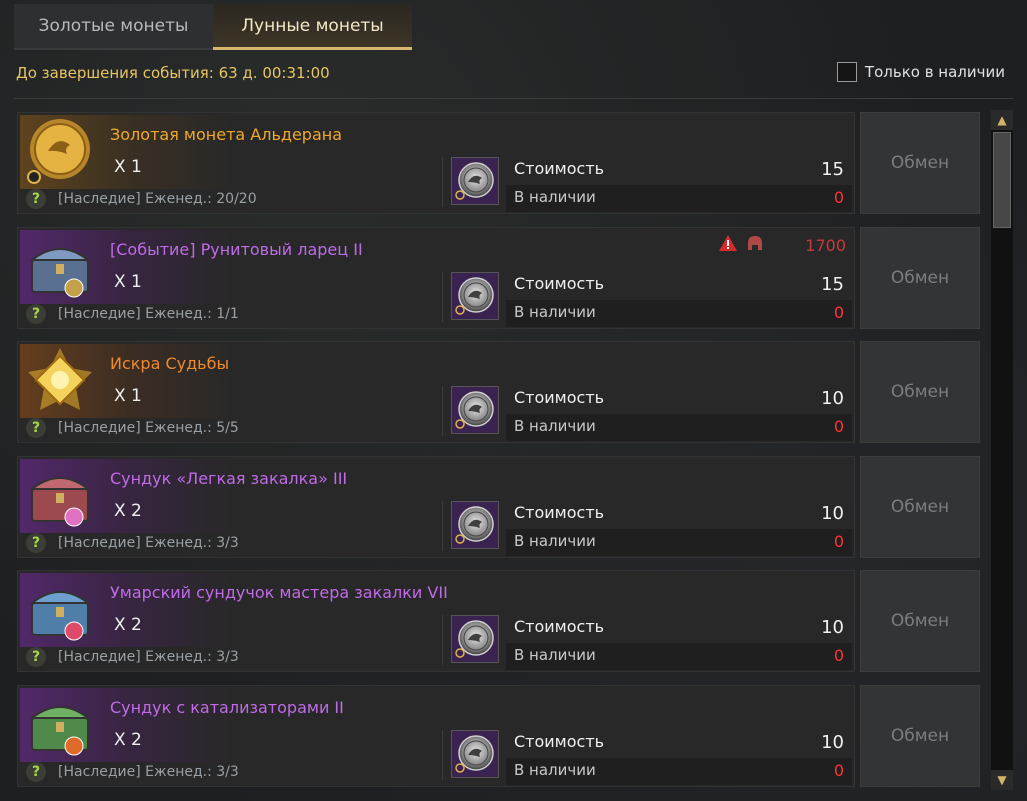 This screenshot has height=801, width=1027. I want to click on gold-coin-icon, so click(60, 152).